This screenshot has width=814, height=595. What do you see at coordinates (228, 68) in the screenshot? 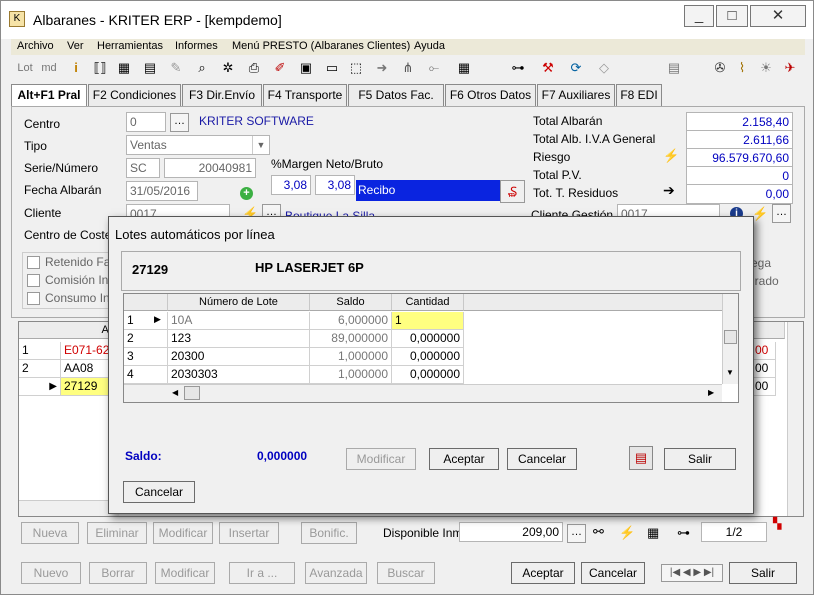
I see `sparkle-icon: ✲` at bounding box center [228, 68].